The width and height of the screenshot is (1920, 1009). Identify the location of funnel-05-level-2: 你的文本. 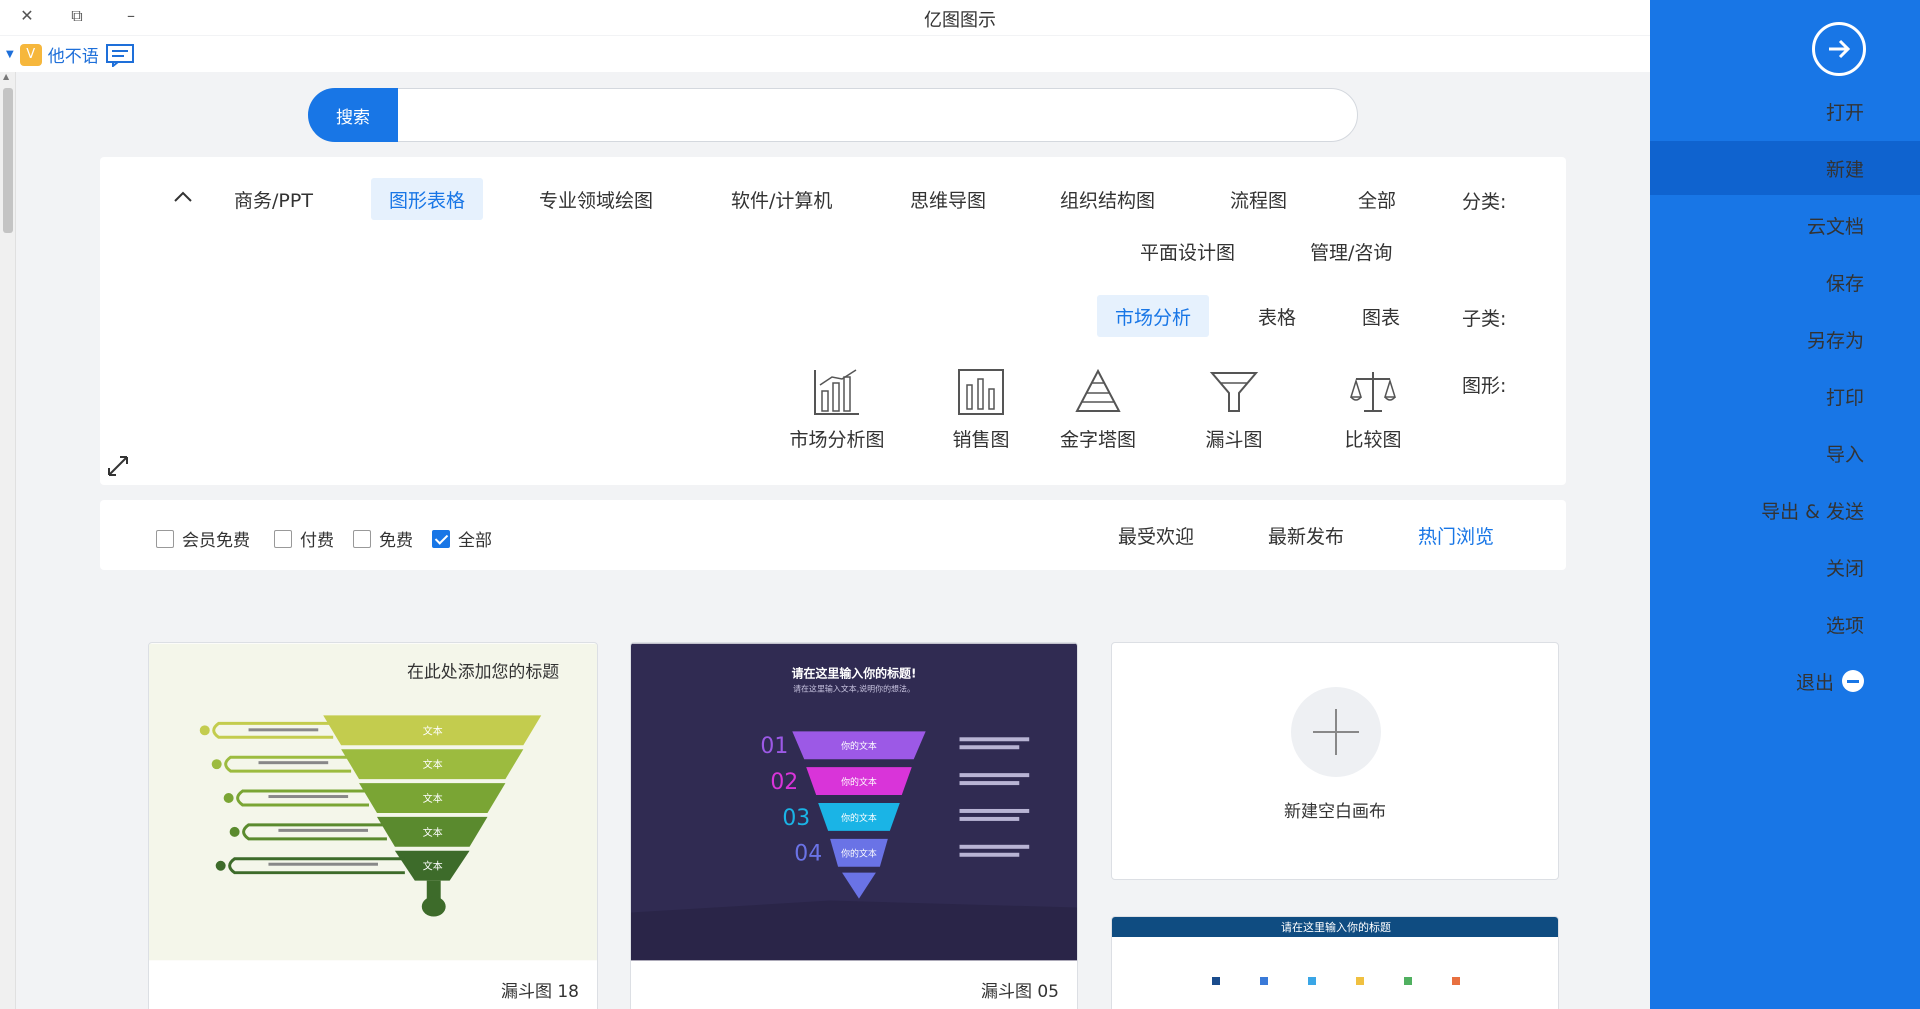
(859, 782).